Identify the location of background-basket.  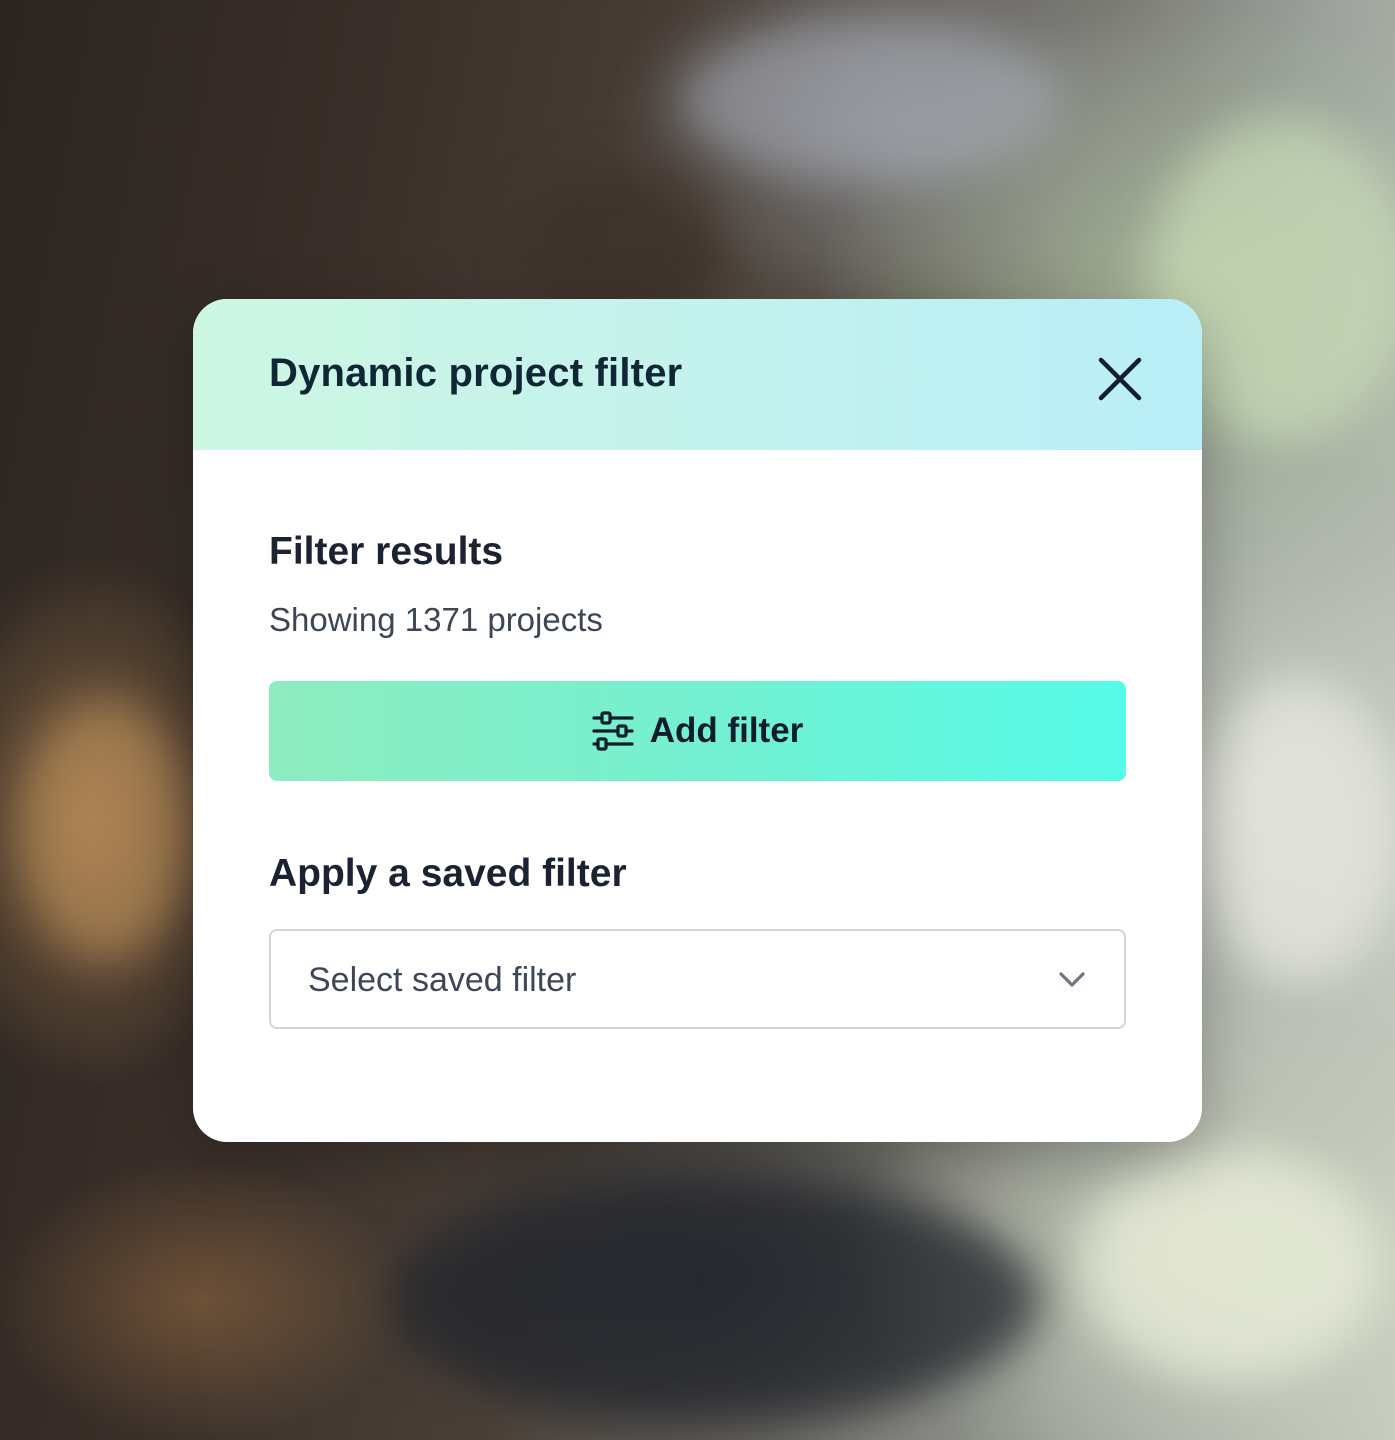
(715, 1300).